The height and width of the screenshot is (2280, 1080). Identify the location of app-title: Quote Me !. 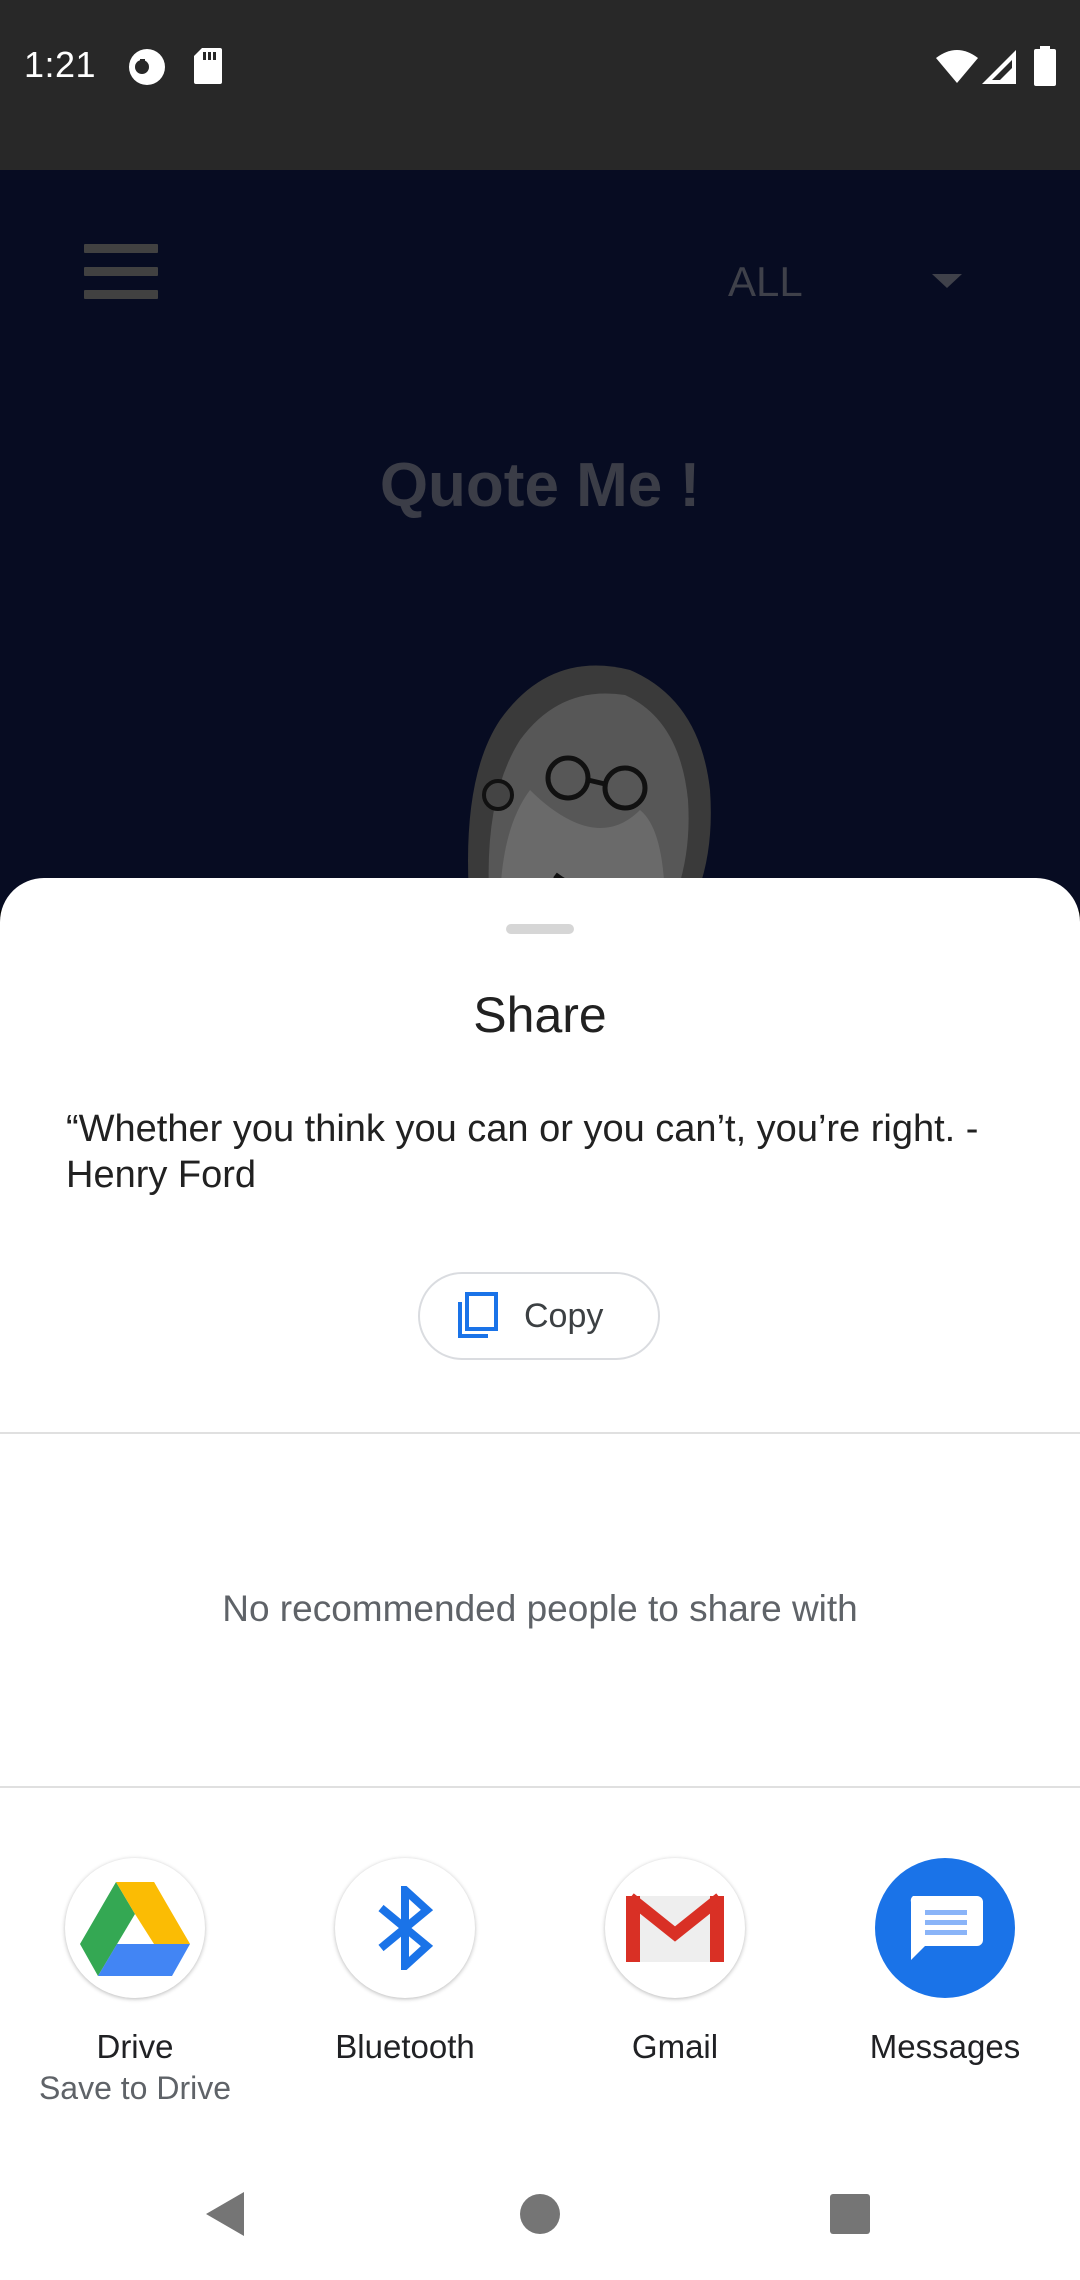
(540, 485).